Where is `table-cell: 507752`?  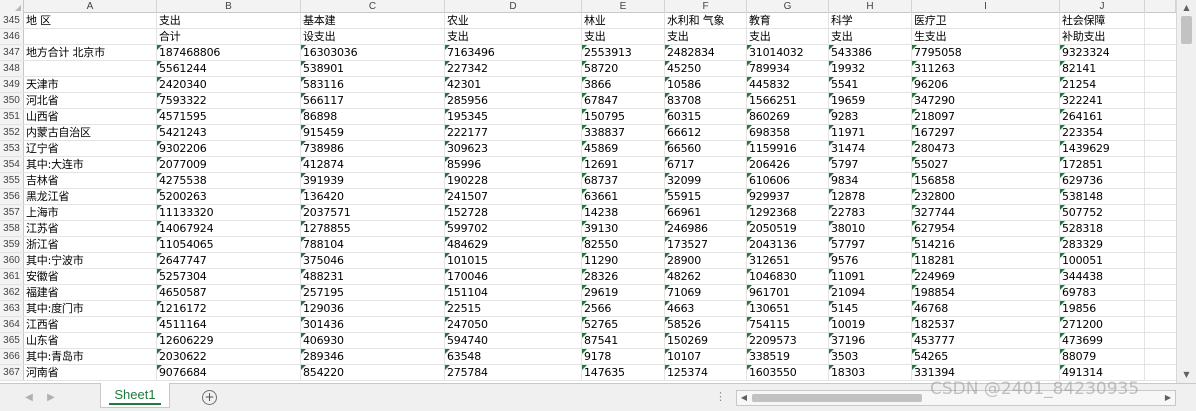 table-cell: 507752 is located at coordinates (1102, 212).